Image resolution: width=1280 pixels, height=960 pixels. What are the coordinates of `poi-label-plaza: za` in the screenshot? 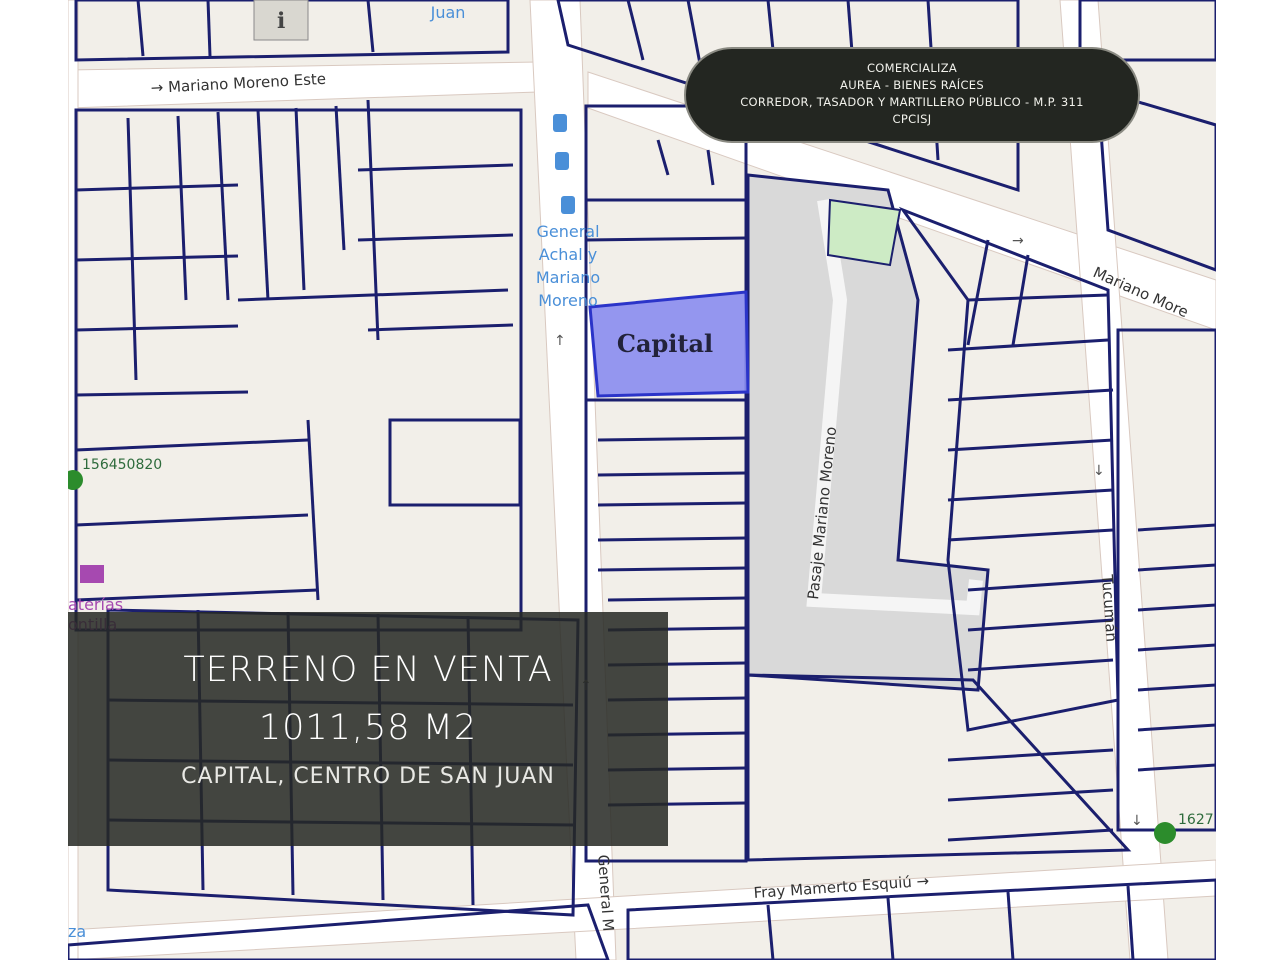 It's located at (77, 931).